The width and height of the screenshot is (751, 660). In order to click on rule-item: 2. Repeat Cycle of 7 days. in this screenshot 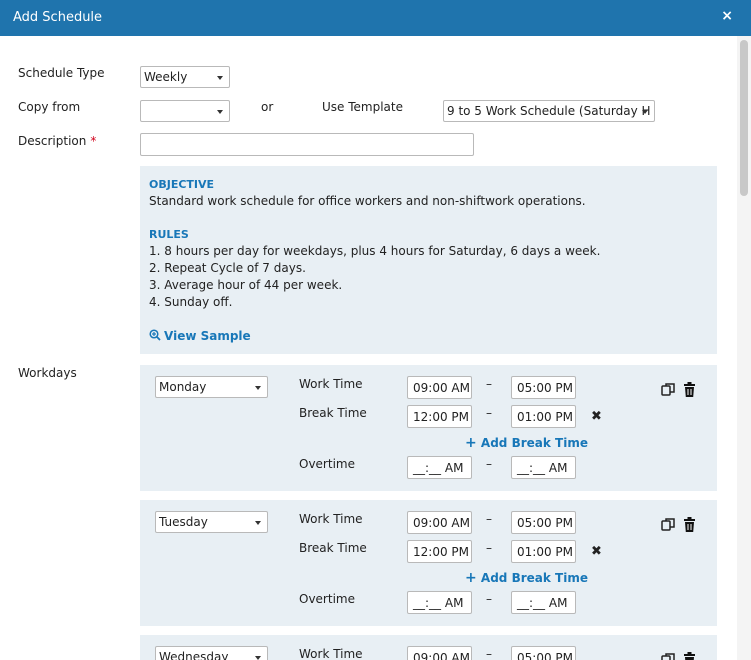, I will do `click(227, 268)`.